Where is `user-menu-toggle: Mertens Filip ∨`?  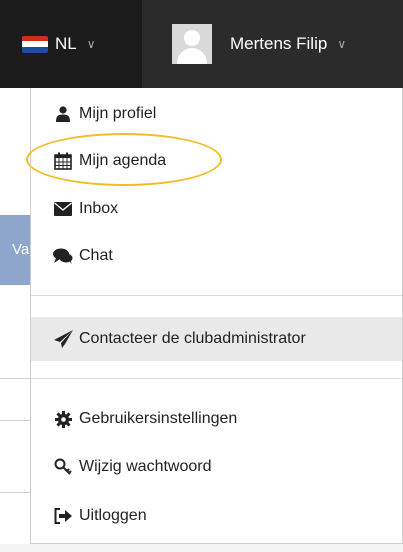 user-menu-toggle: Mertens Filip ∨ is located at coordinates (272, 44).